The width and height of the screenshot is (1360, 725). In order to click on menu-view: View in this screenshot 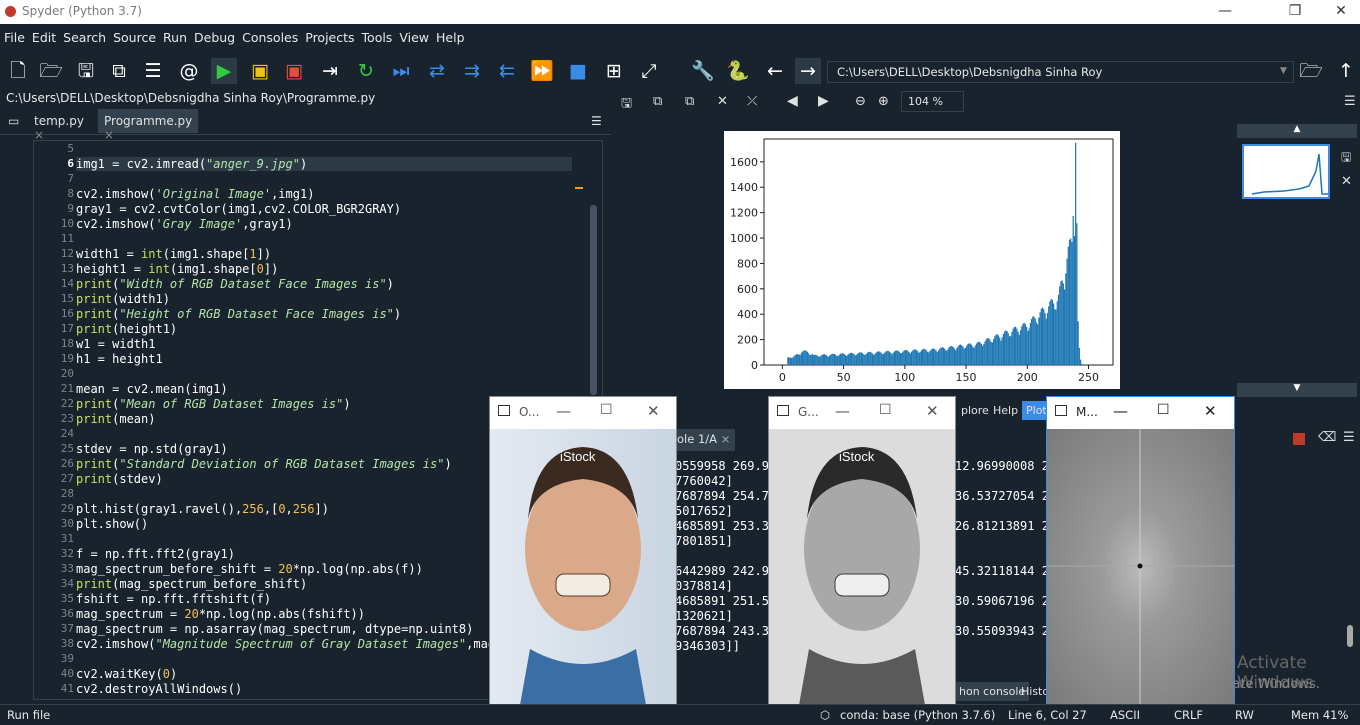, I will do `click(413, 34)`.